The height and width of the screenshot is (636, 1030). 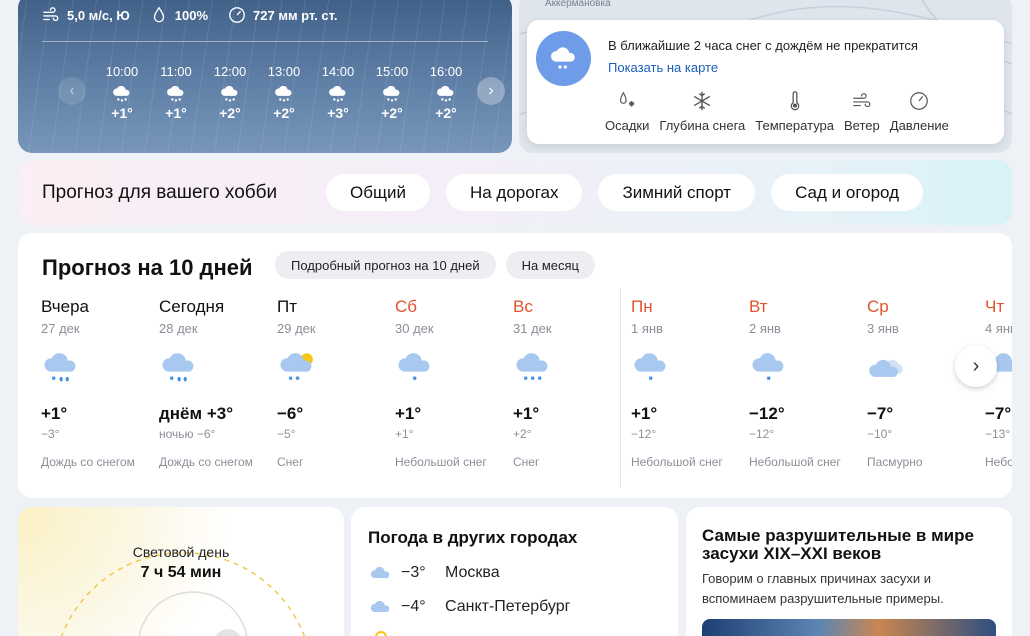 What do you see at coordinates (378, 192) in the screenshot?
I see `hobby-chip-general: Общий` at bounding box center [378, 192].